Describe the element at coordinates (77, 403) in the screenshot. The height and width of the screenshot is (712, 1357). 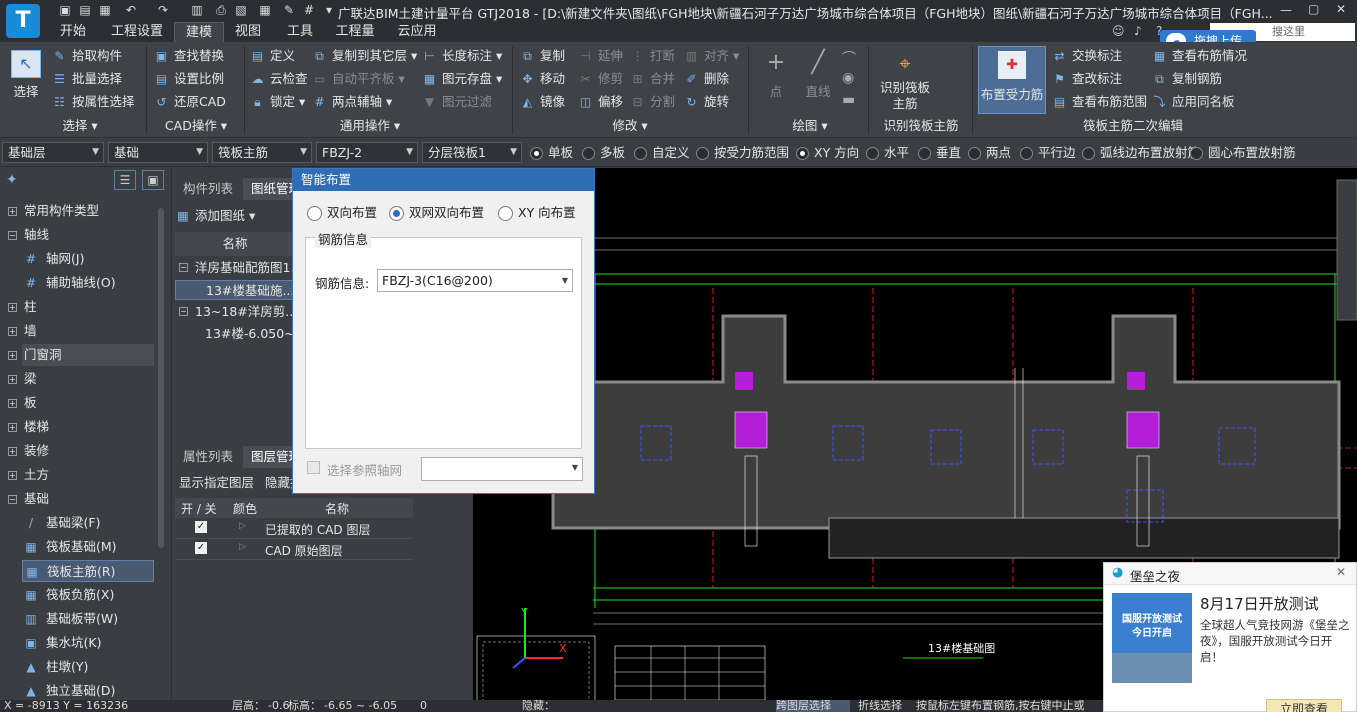
I see `nav-group: + 板` at that location.